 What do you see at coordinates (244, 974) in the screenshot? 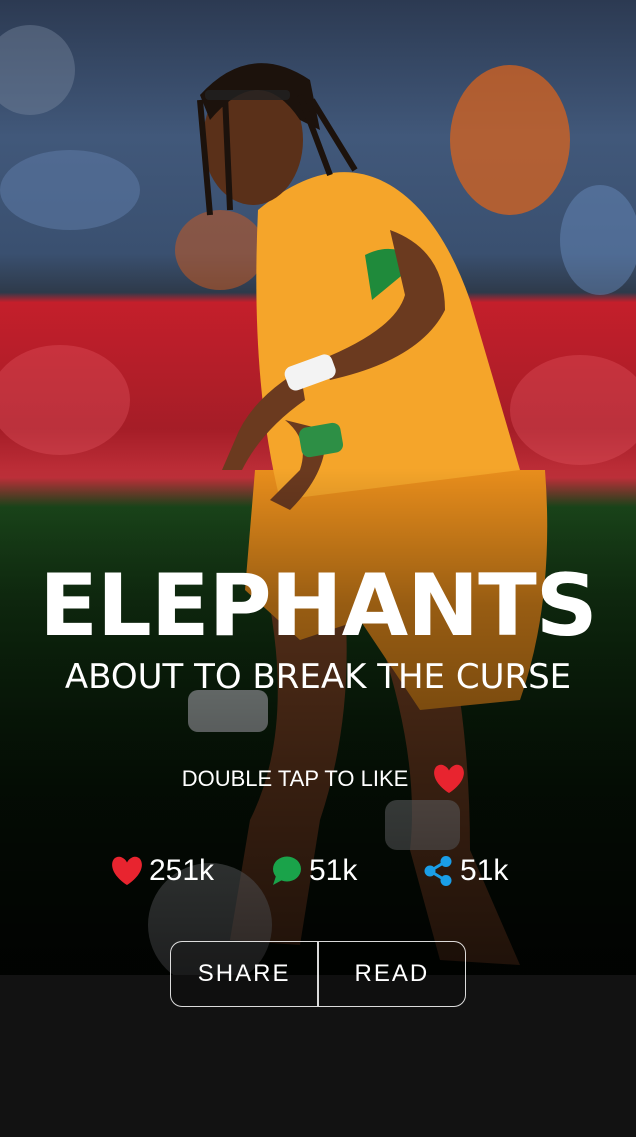
I see `share-button: SHARE` at bounding box center [244, 974].